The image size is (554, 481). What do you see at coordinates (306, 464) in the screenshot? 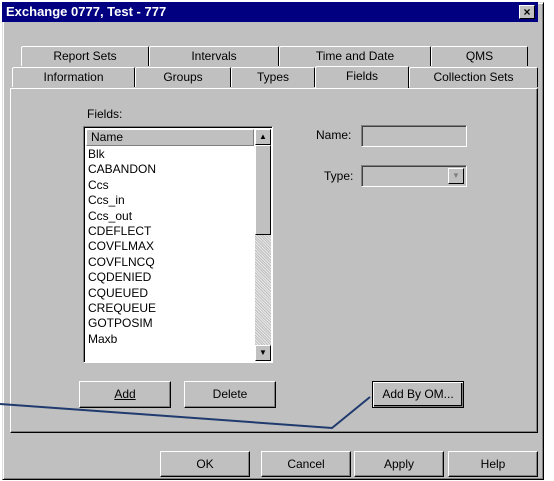
I see `cancel-button: Cancel` at bounding box center [306, 464].